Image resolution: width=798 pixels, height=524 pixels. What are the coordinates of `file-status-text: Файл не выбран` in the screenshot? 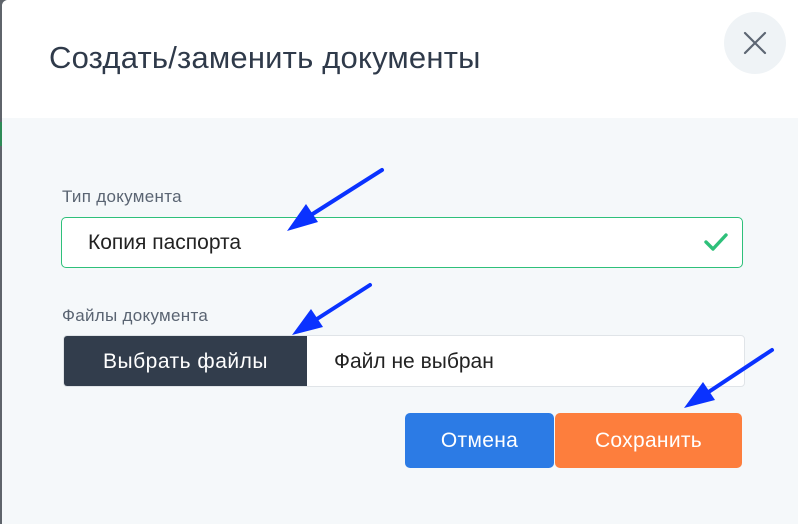 It's located at (414, 361).